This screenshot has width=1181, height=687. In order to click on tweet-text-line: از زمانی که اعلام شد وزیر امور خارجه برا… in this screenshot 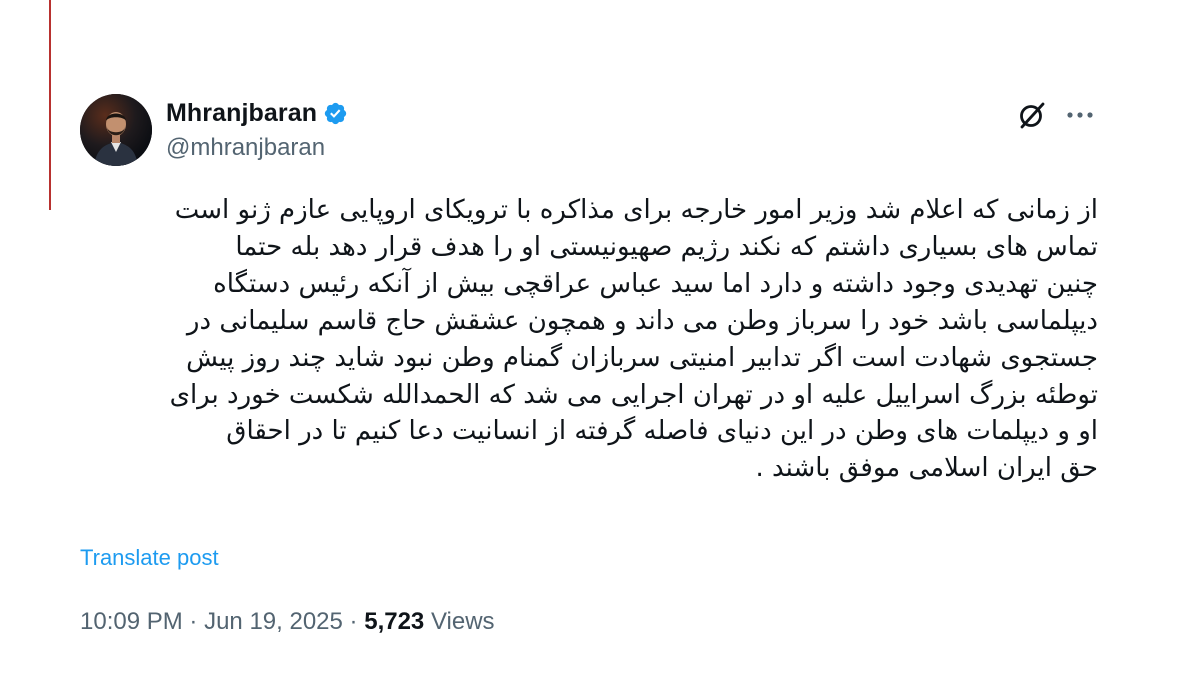, I will do `click(636, 210)`.